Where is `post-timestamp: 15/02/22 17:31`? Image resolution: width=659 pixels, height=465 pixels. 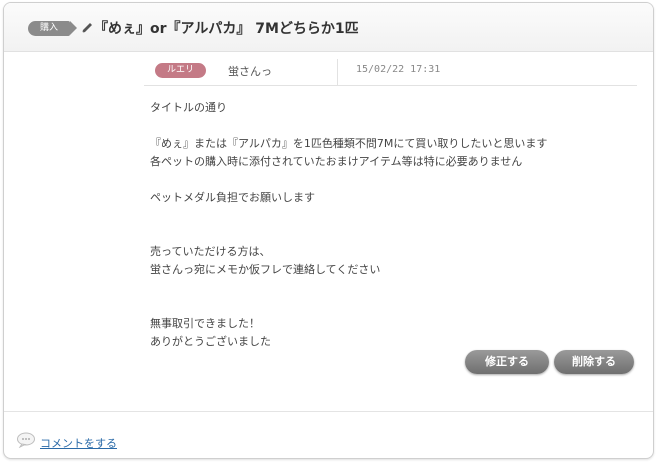 post-timestamp: 15/02/22 17:31 is located at coordinates (398, 69).